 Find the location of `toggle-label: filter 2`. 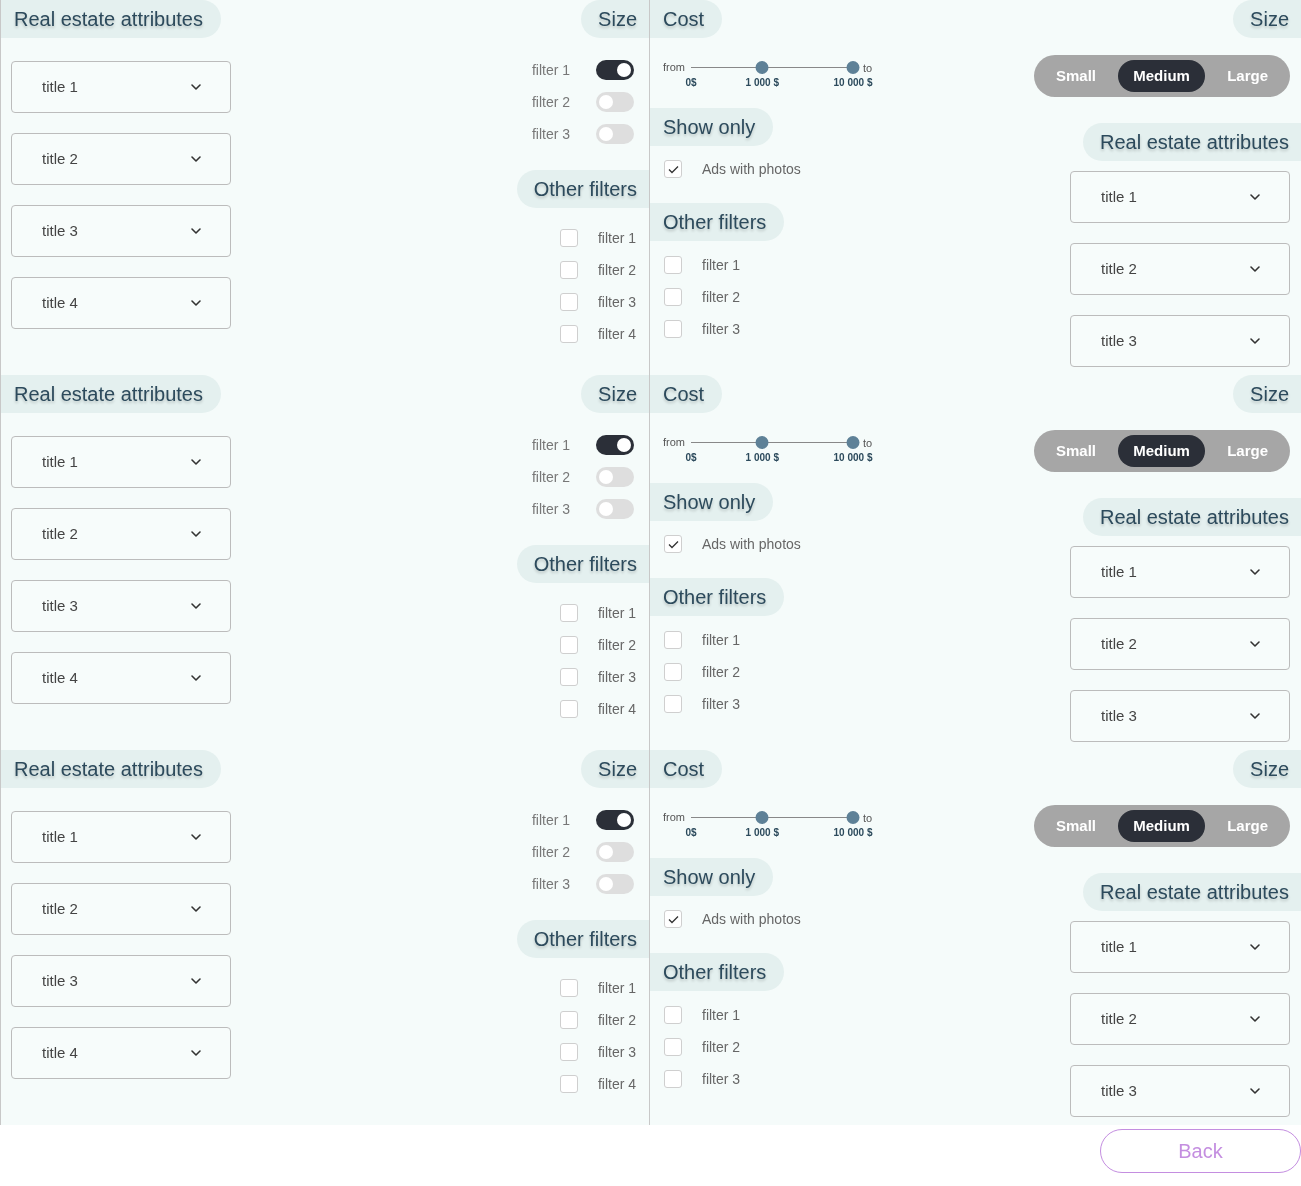

toggle-label: filter 2 is located at coordinates (550, 852).